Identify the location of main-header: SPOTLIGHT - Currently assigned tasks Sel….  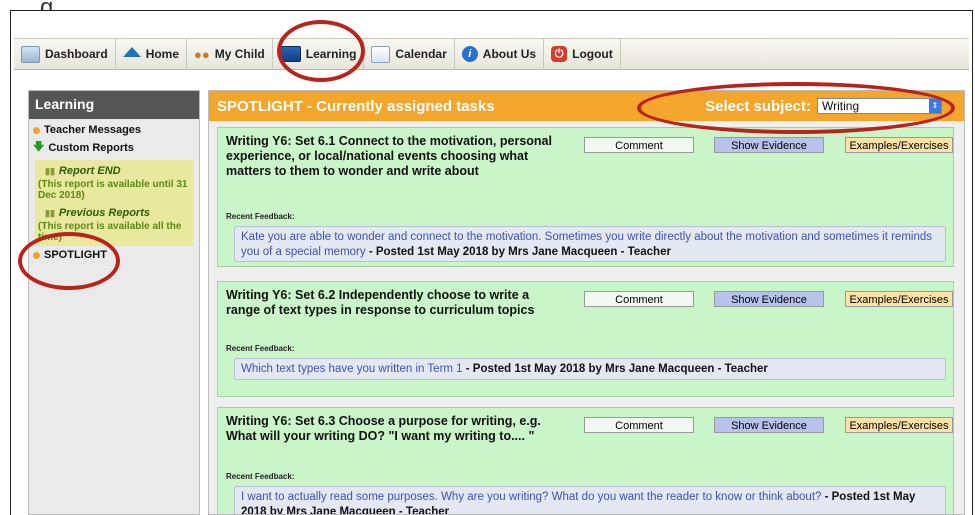
(586, 106).